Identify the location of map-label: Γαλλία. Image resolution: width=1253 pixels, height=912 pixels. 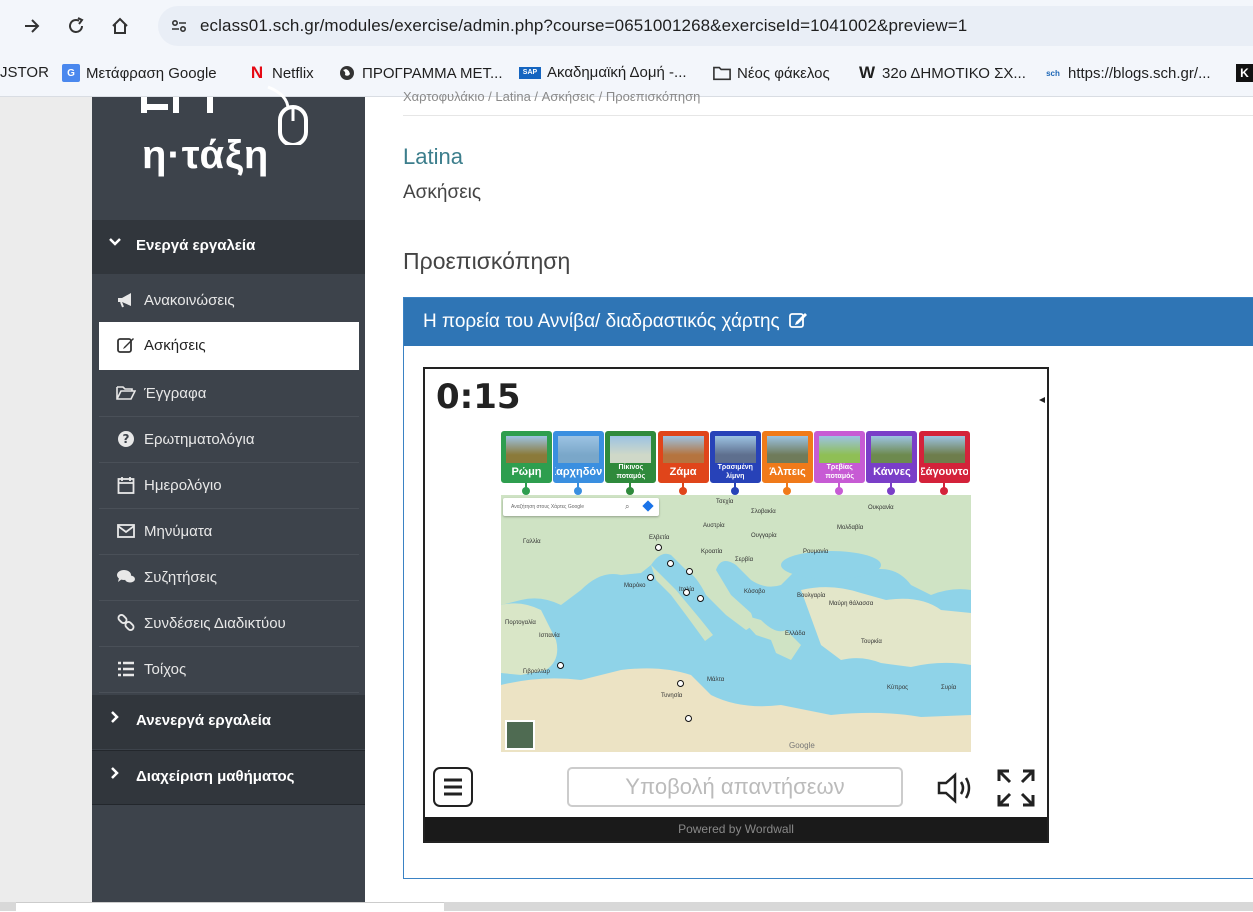
(532, 542).